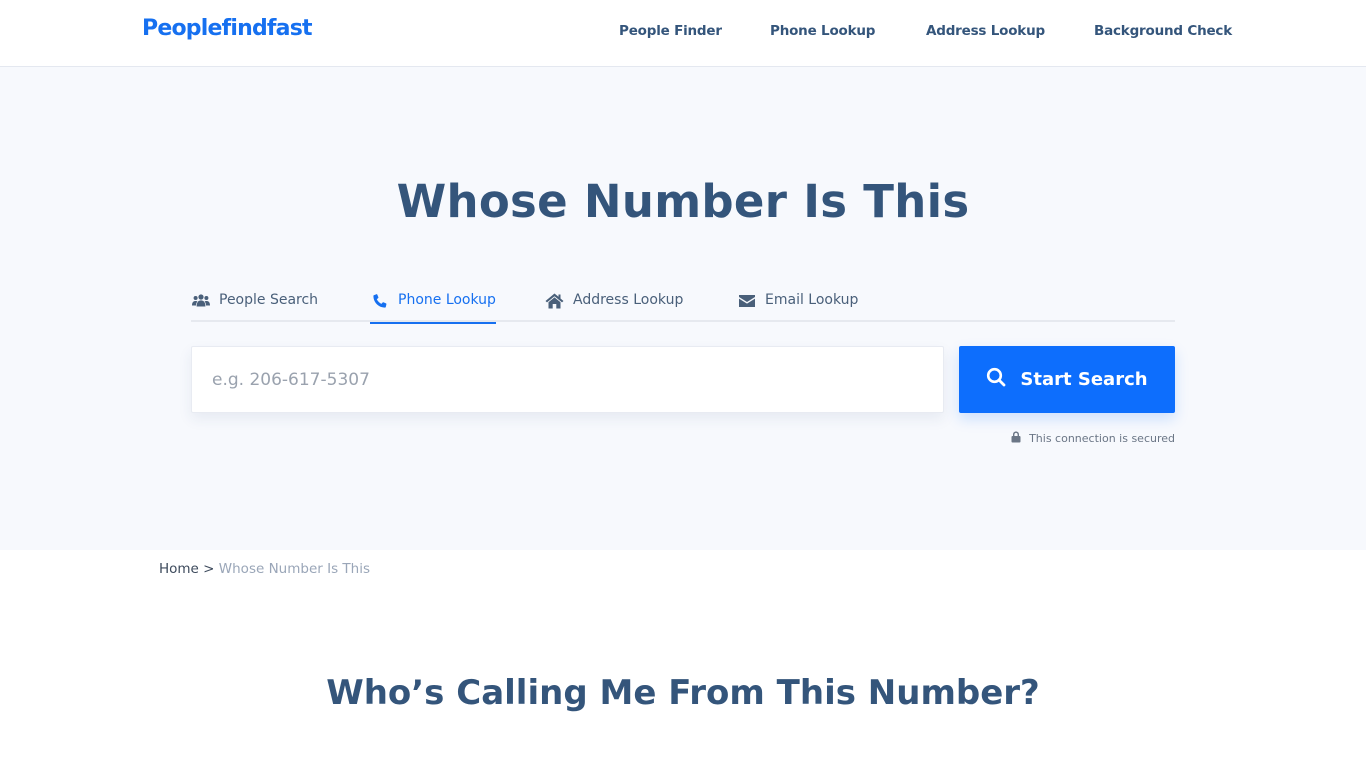 The height and width of the screenshot is (768, 1366). Describe the element at coordinates (628, 300) in the screenshot. I see `tab-label: Address Lookup` at that location.